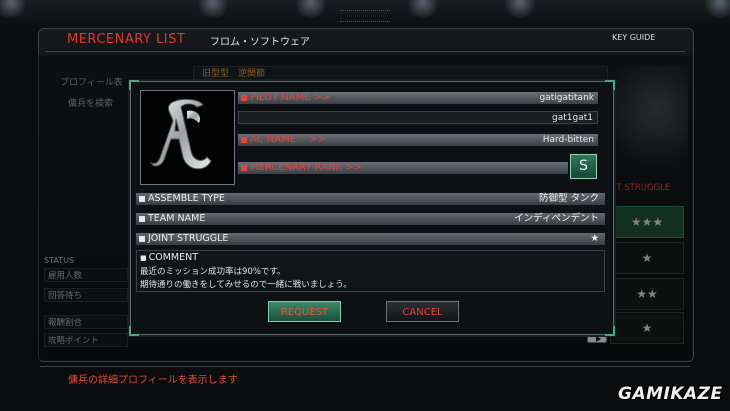 Image resolution: width=730 pixels, height=411 pixels. Describe the element at coordinates (568, 140) in the screenshot. I see `ac-name-value: Hard-bitten` at that location.